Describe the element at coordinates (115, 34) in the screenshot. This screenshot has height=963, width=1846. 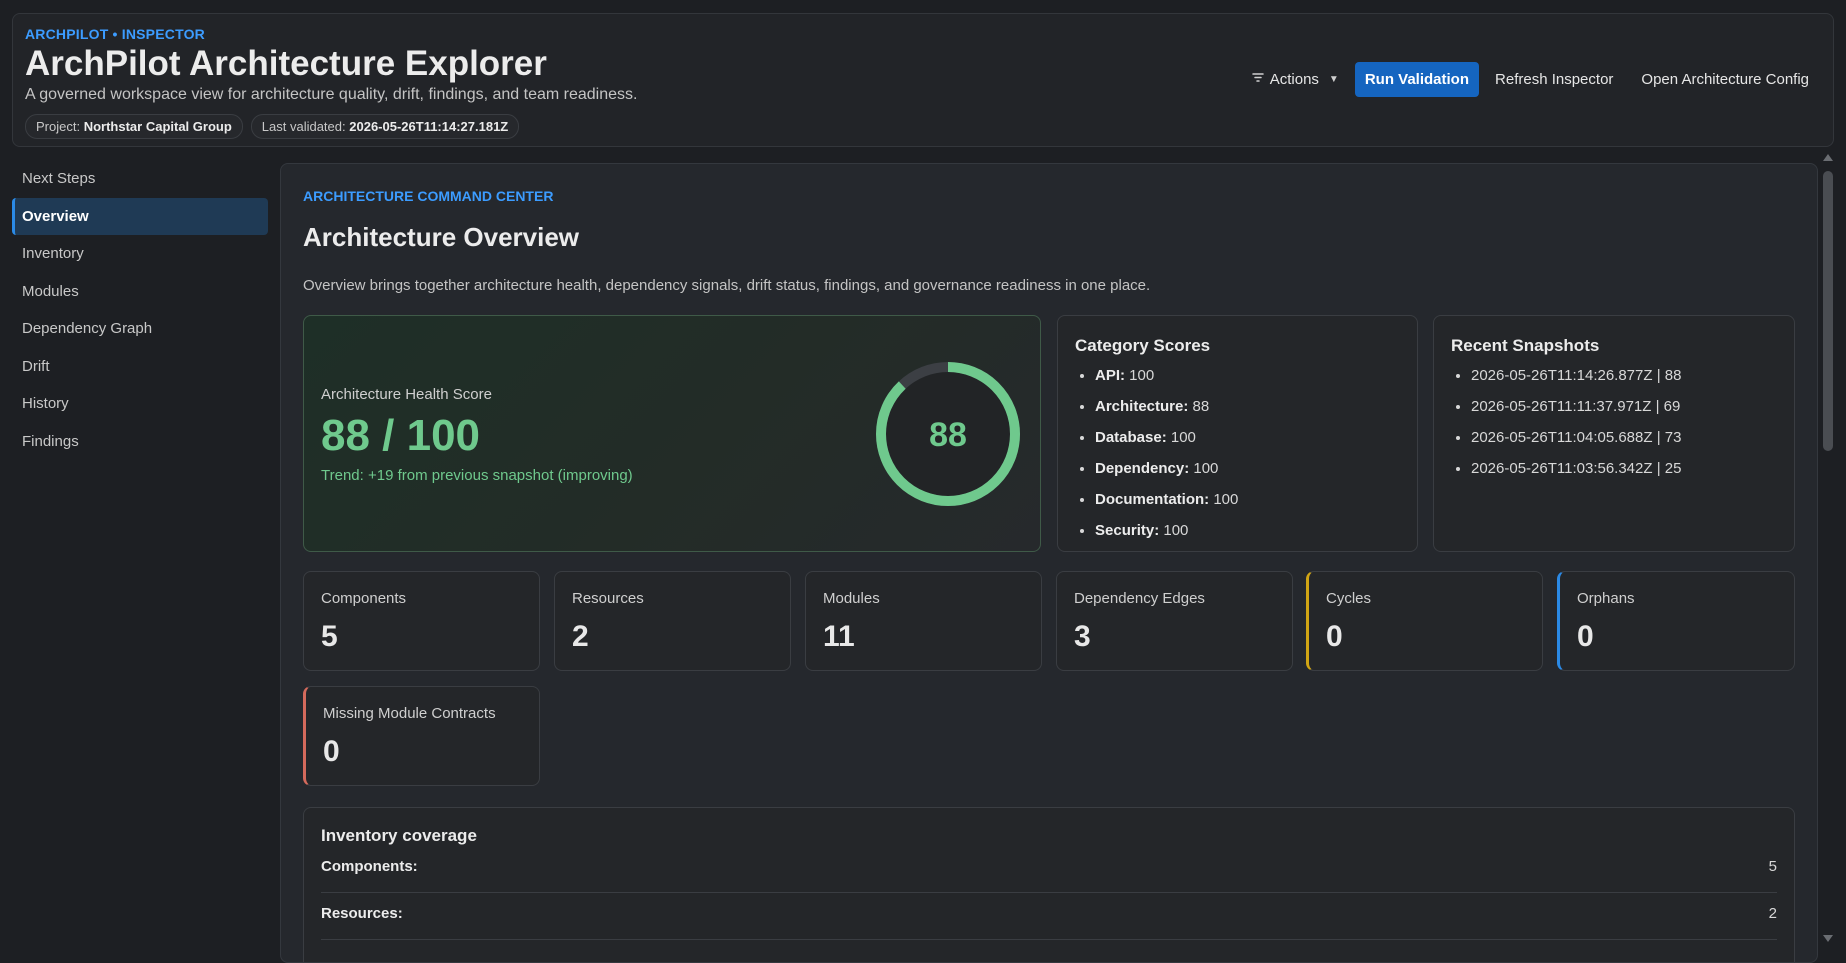
I see `app-eyebrow: ARCHPILOT • INSPECTOR` at that location.